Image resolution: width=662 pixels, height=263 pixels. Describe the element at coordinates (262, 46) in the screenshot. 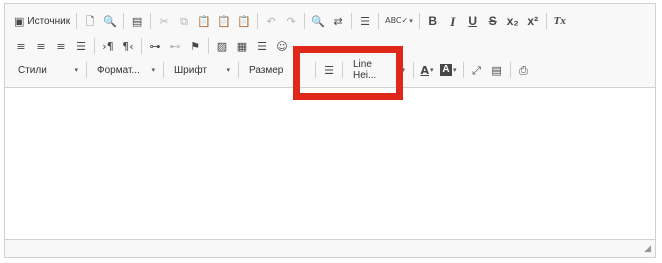

I see `horizontal-rule-button: ☰` at that location.